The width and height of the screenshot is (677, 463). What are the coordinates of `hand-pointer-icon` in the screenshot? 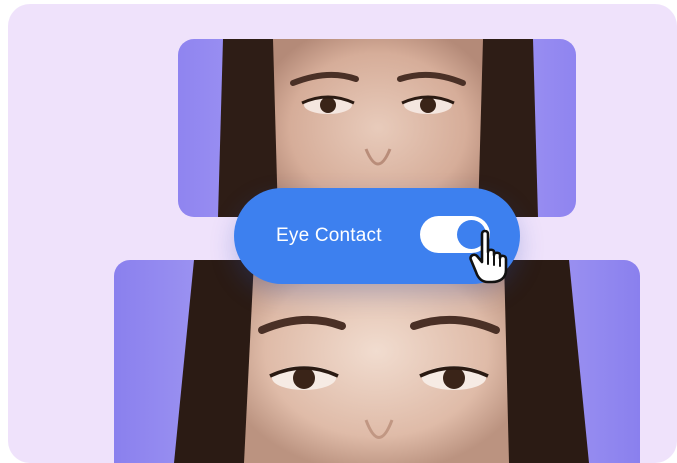 It's located at (488, 256).